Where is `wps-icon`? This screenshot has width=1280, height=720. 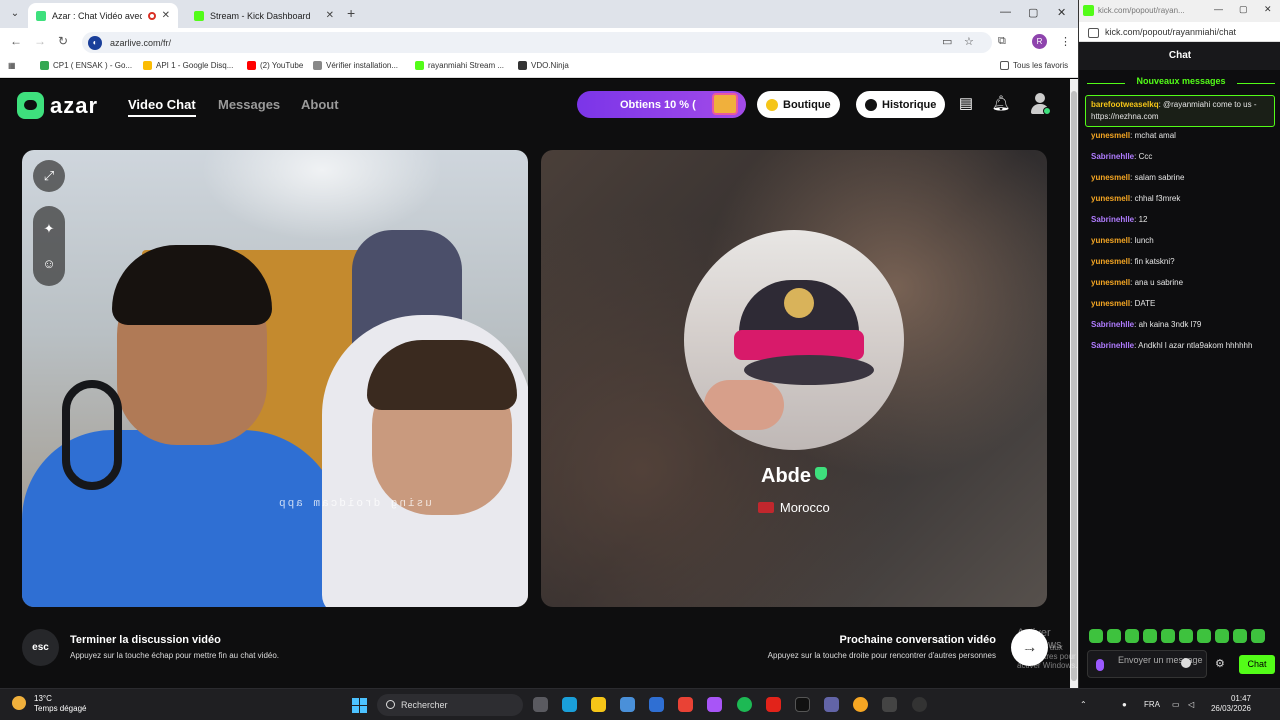 wps-icon is located at coordinates (773, 704).